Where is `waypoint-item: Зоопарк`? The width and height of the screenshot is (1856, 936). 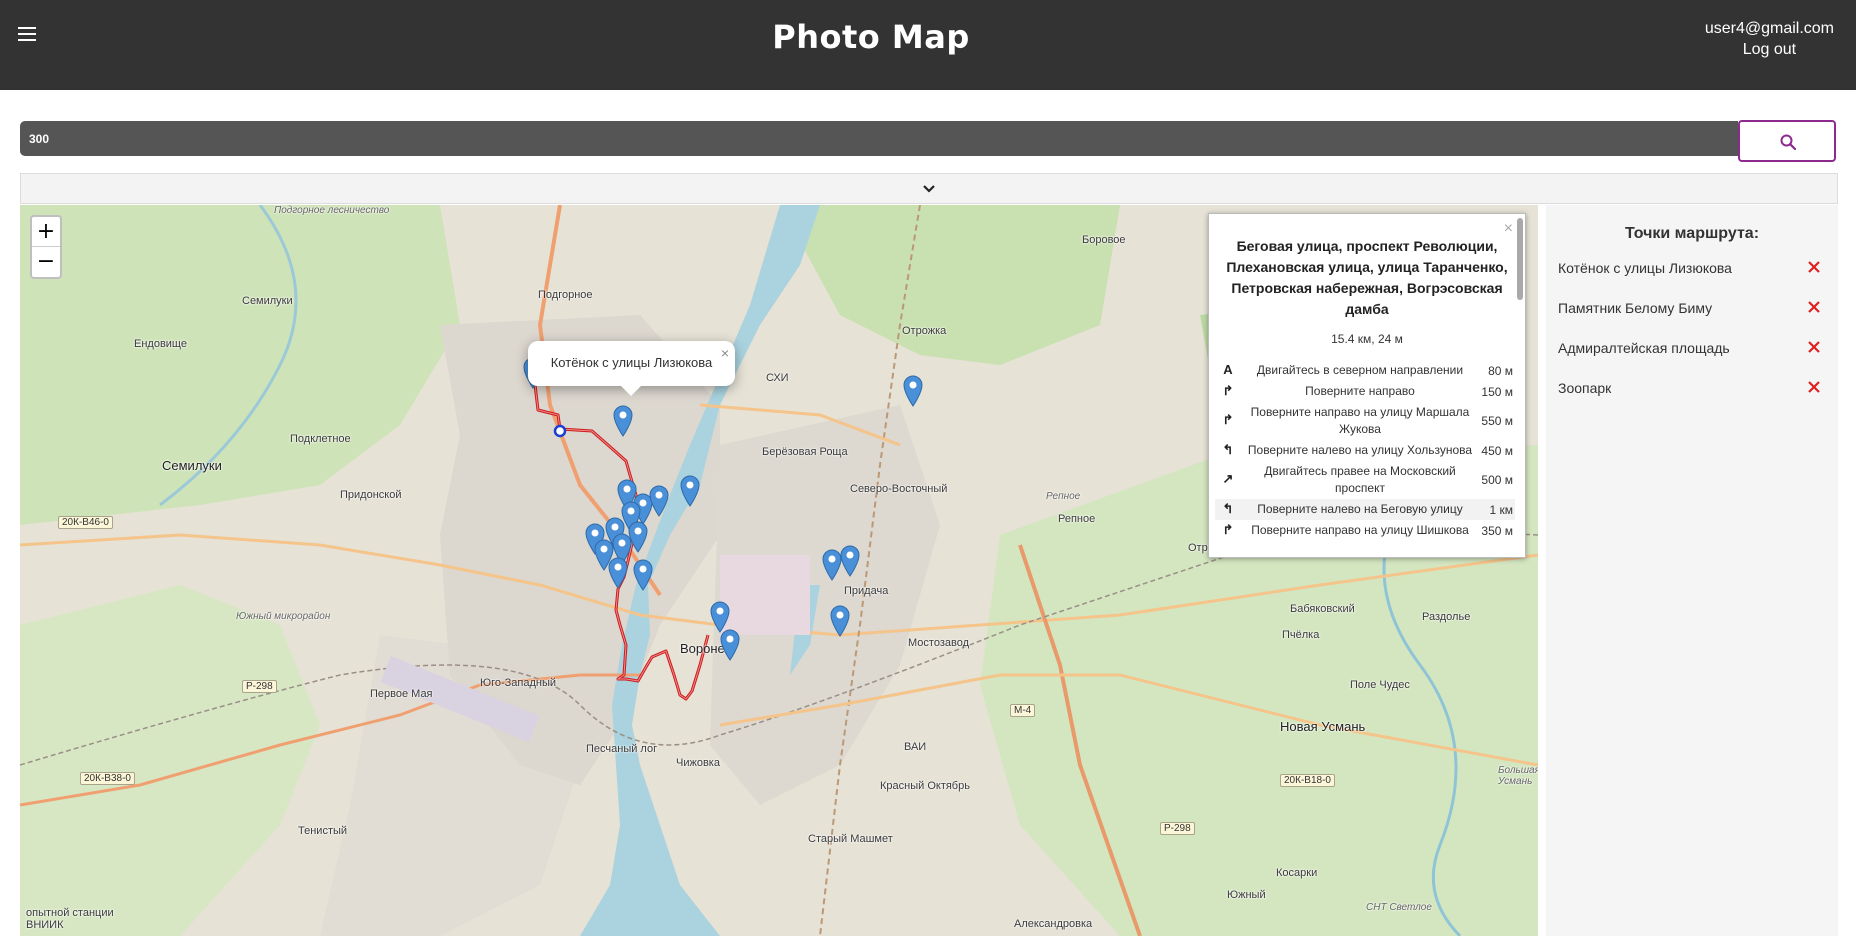
waypoint-item: Зоопарк is located at coordinates (1692, 393).